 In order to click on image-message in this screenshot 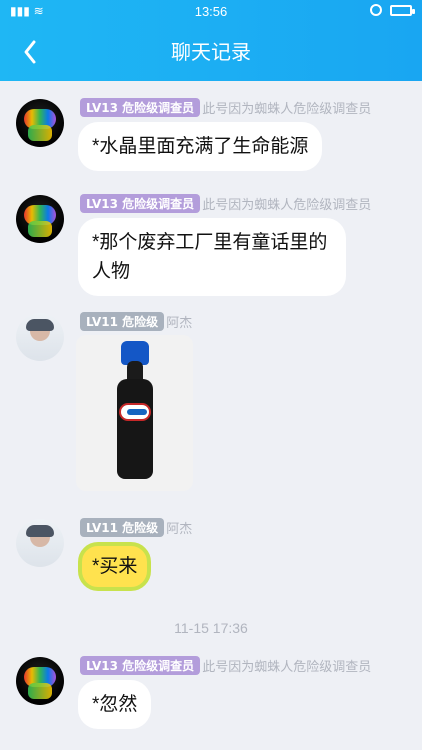, I will do `click(134, 413)`.